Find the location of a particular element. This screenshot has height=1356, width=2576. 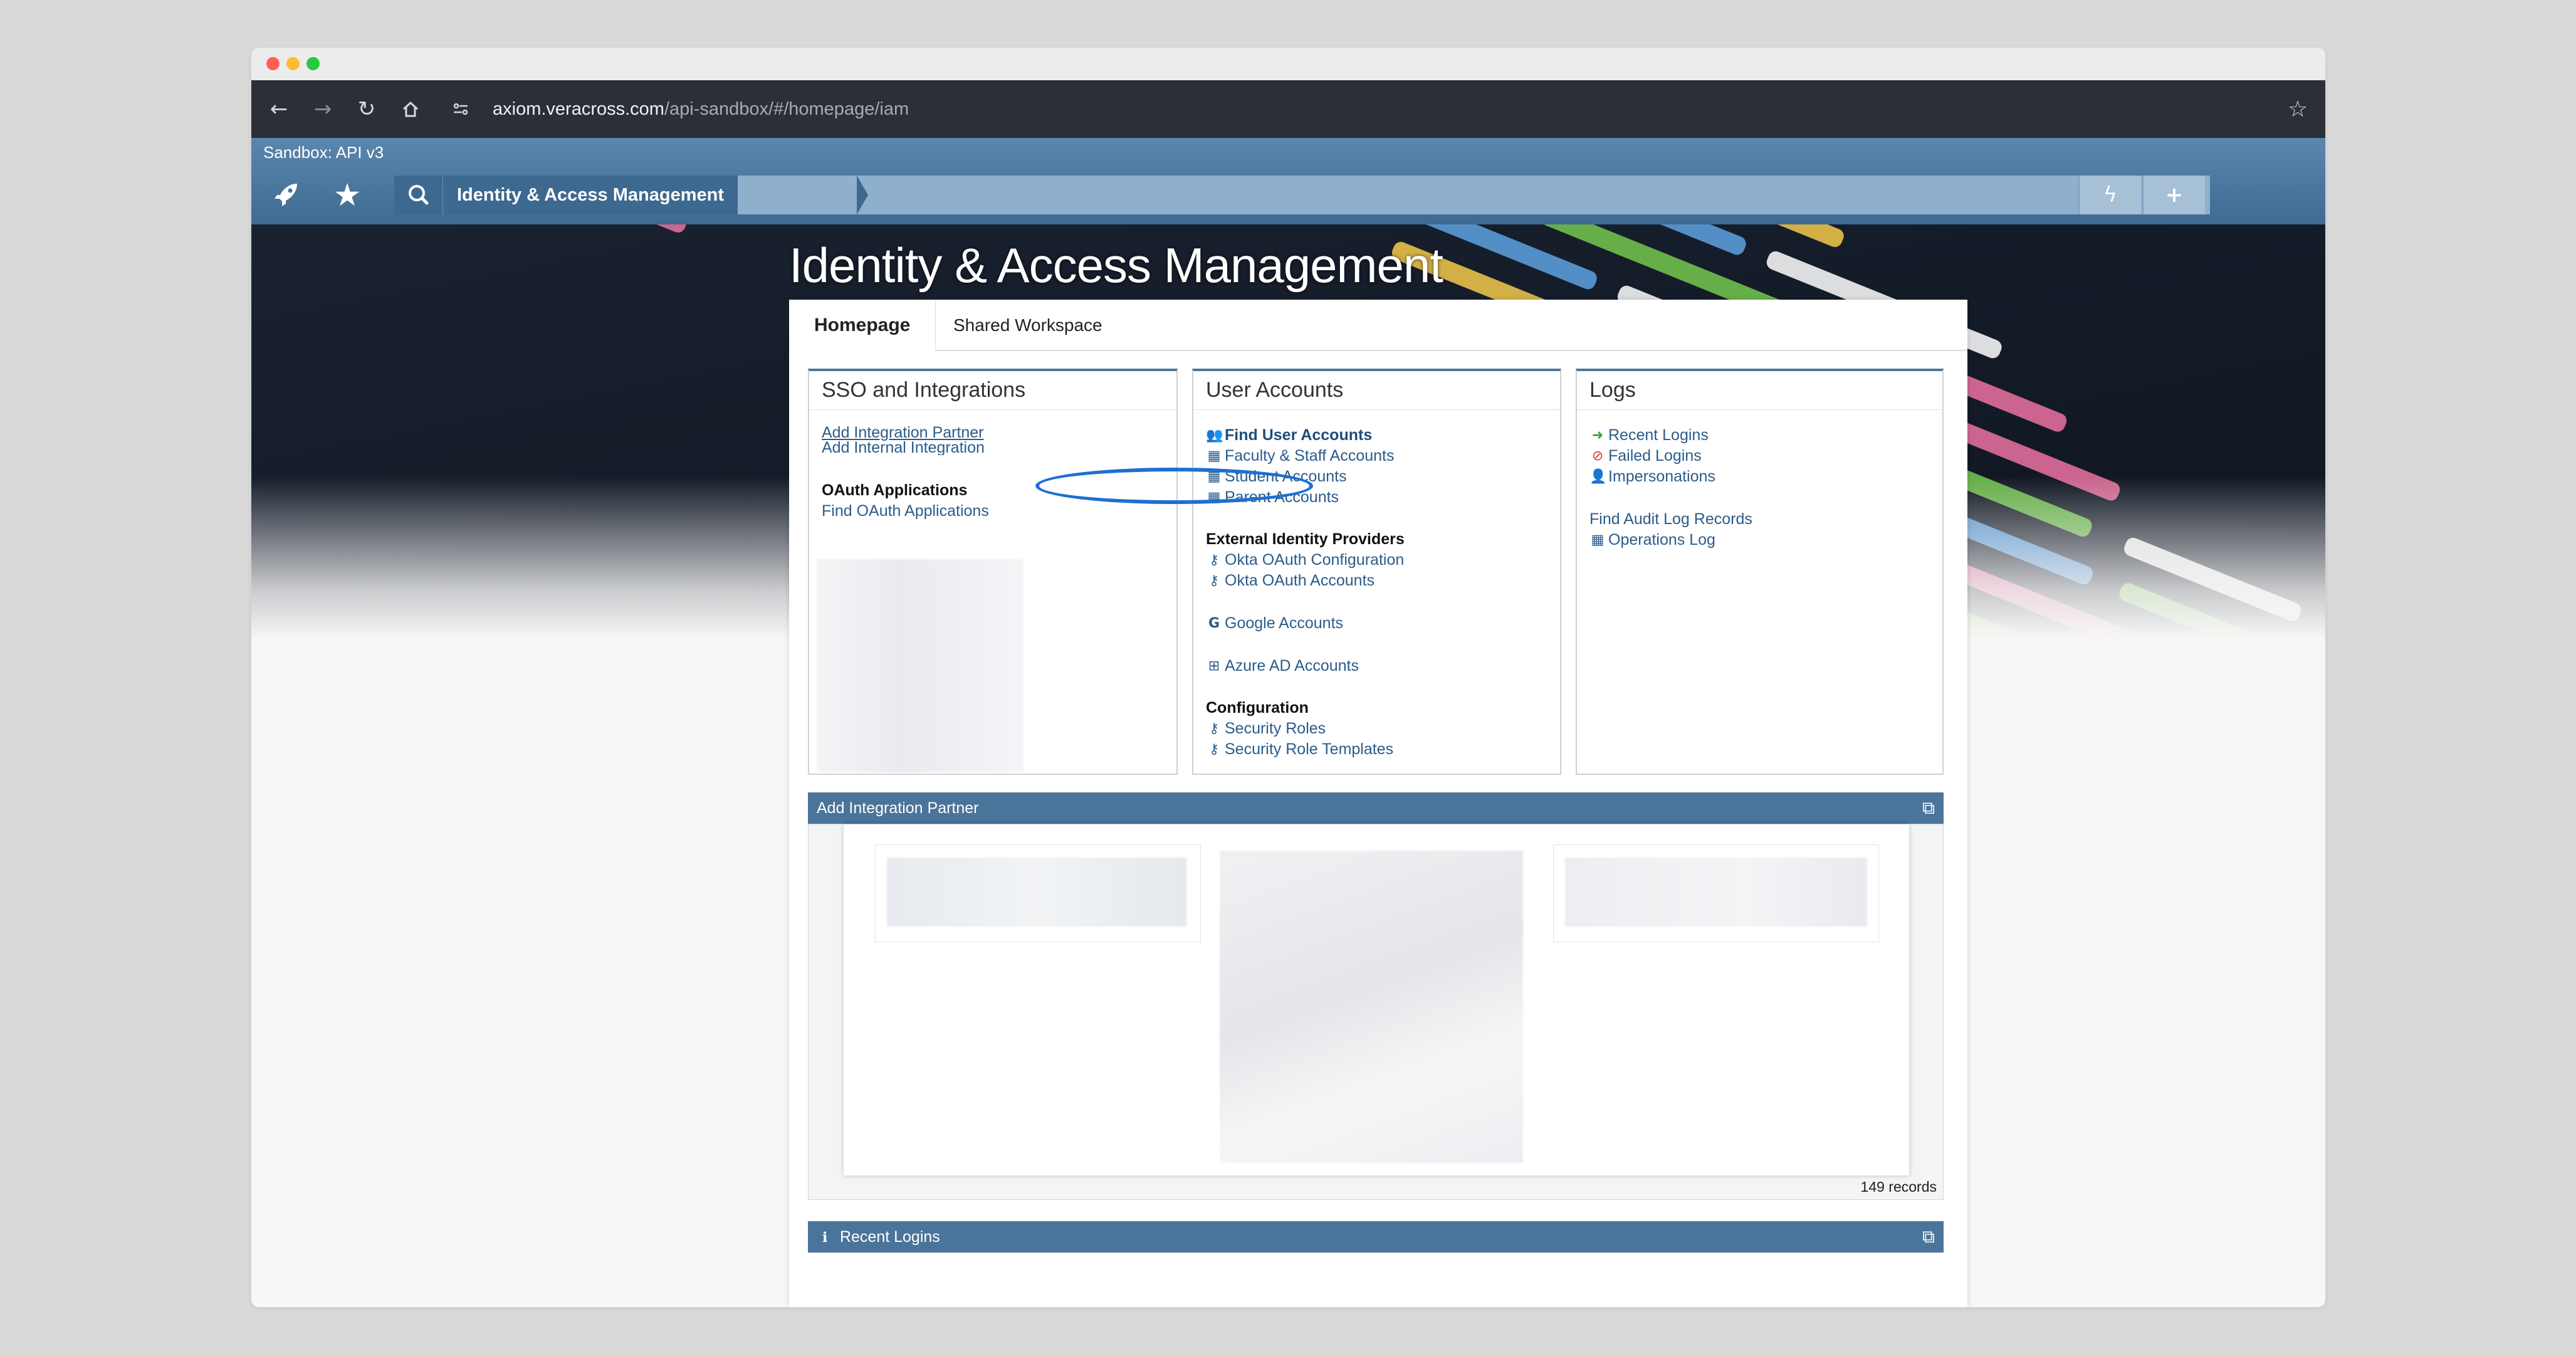

find-user-accounts-link: 👥 Find User Accounts is located at coordinates (1380, 436).